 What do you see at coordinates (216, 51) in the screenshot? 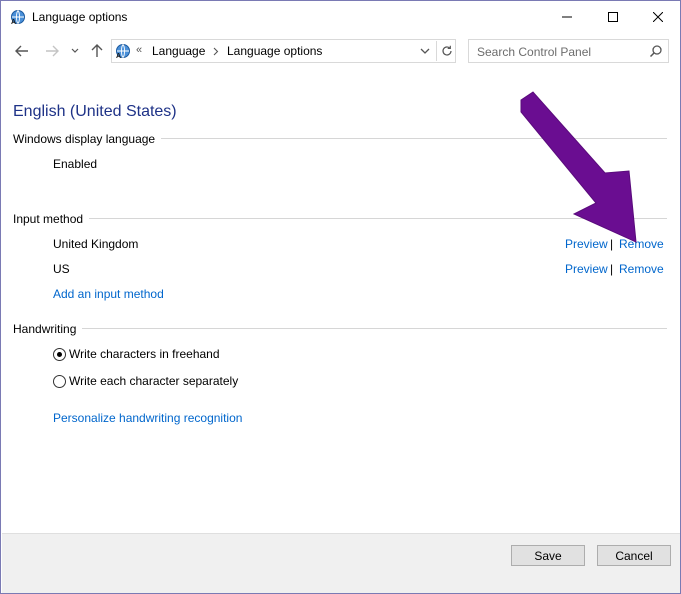
I see `chevron-right-icon` at bounding box center [216, 51].